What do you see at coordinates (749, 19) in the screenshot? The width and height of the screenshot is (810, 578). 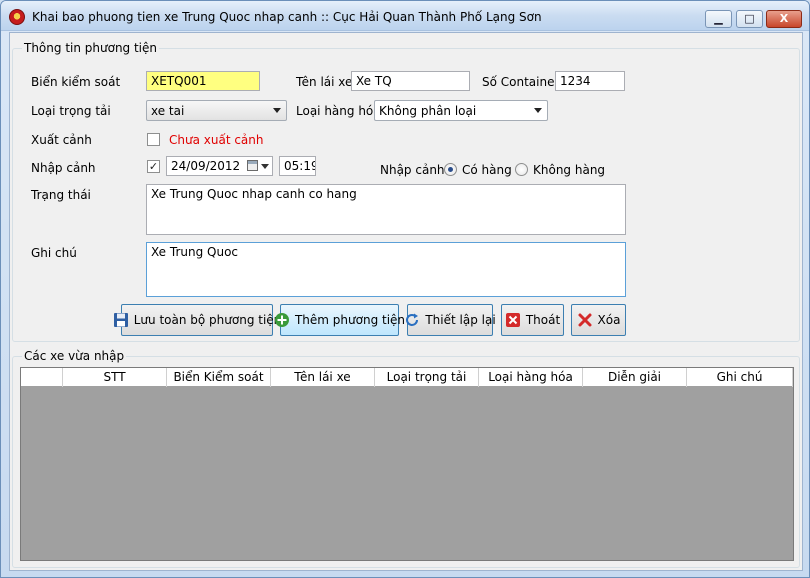 I see `maximize-button: □` at bounding box center [749, 19].